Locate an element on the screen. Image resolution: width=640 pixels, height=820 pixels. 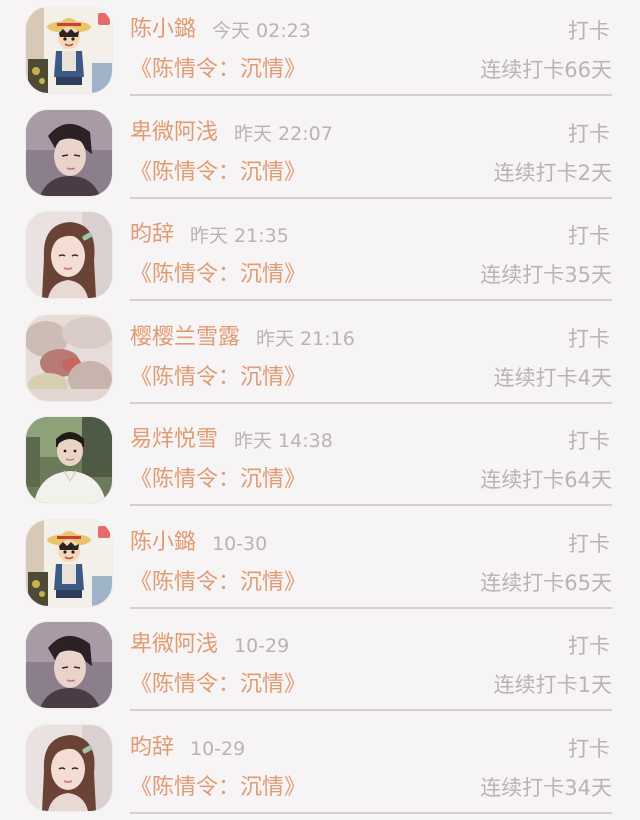
feed-item-content: 易烊悦雪昨天 14:38 打卡《陈情令：沉情》 连续打卡64天 is located at coordinates (371, 458).